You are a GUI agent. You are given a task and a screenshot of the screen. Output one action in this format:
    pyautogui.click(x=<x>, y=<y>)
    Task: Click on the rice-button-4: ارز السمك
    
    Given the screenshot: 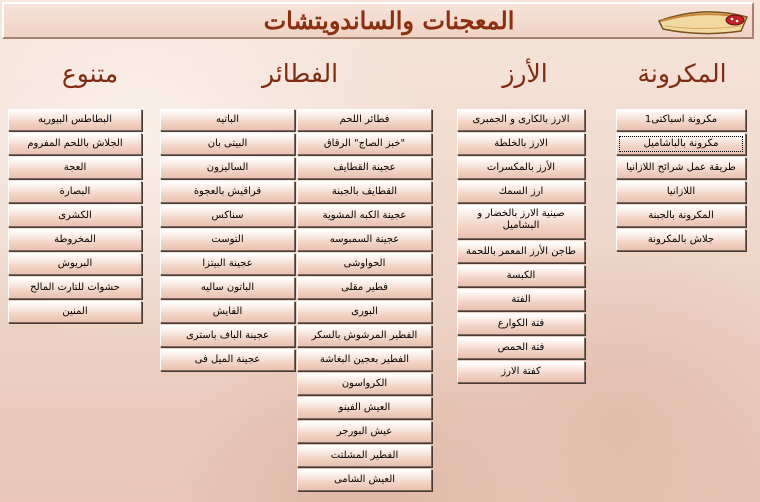 What is the action you would take?
    pyautogui.click(x=521, y=192)
    